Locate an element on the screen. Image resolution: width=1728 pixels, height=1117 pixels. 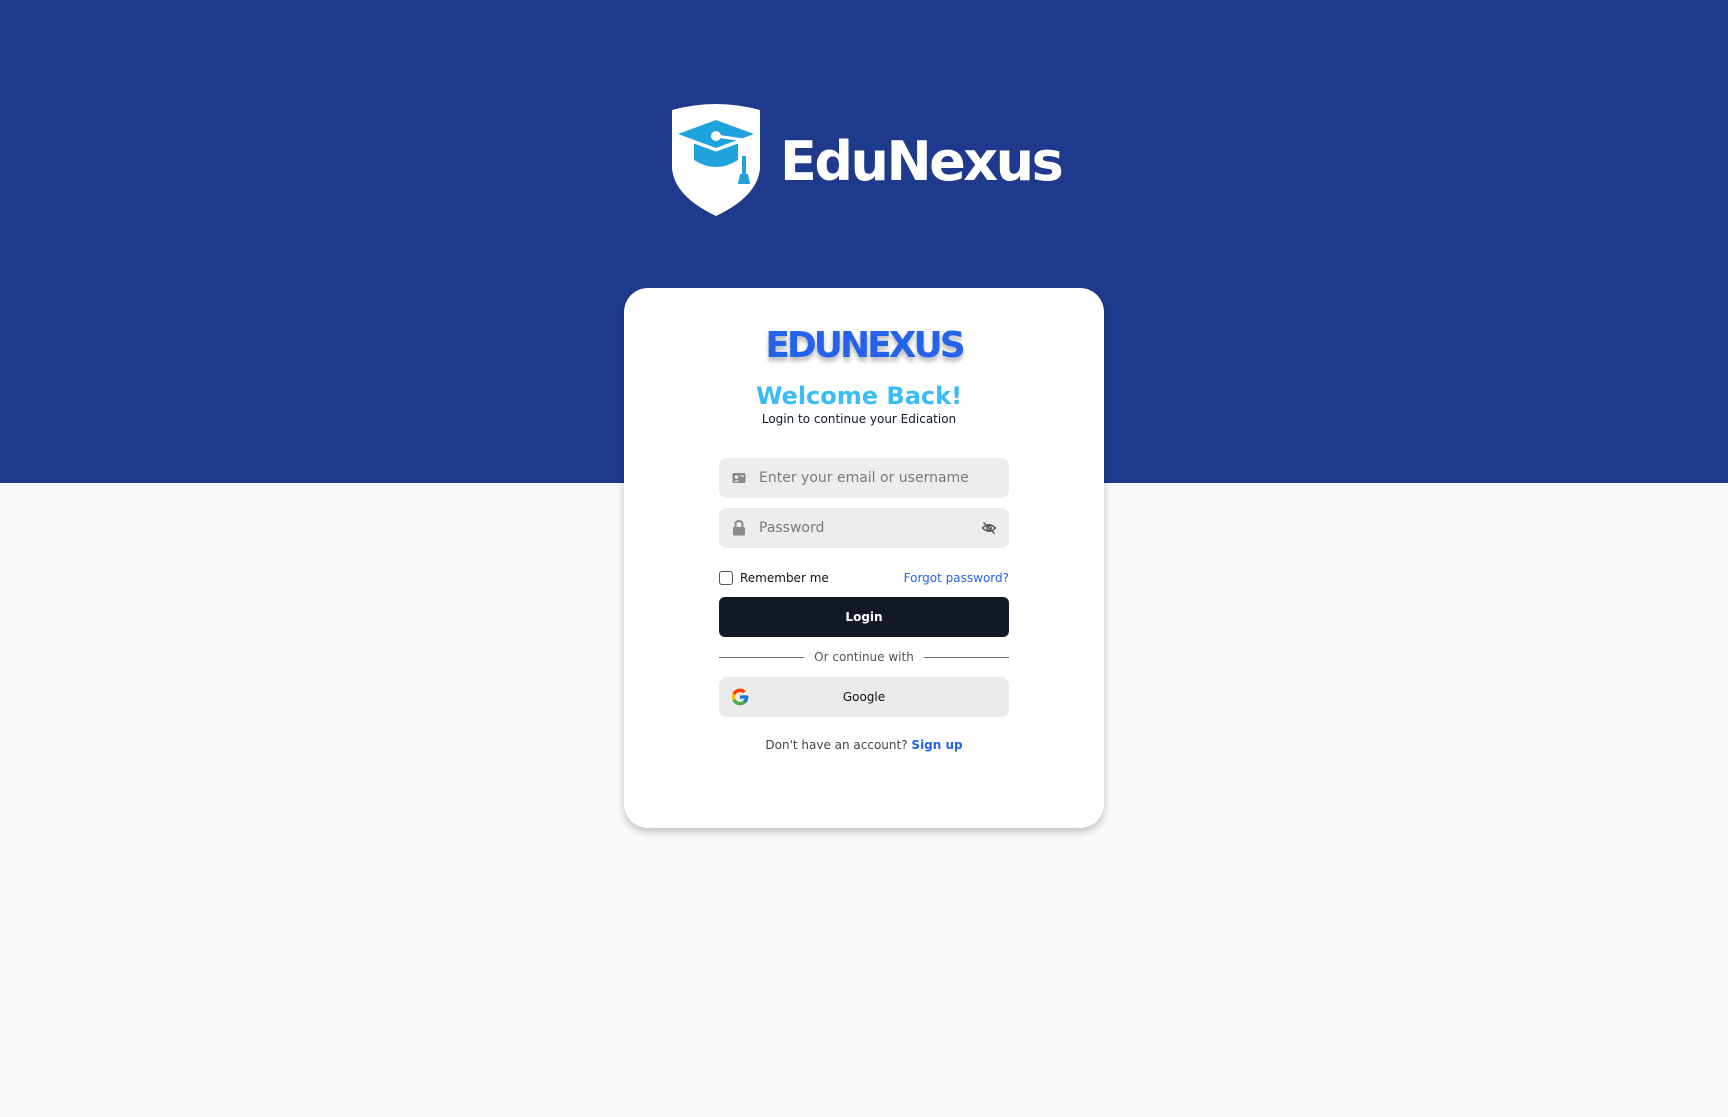
forgot-password-link: Forgot password? is located at coordinates (944, 578).